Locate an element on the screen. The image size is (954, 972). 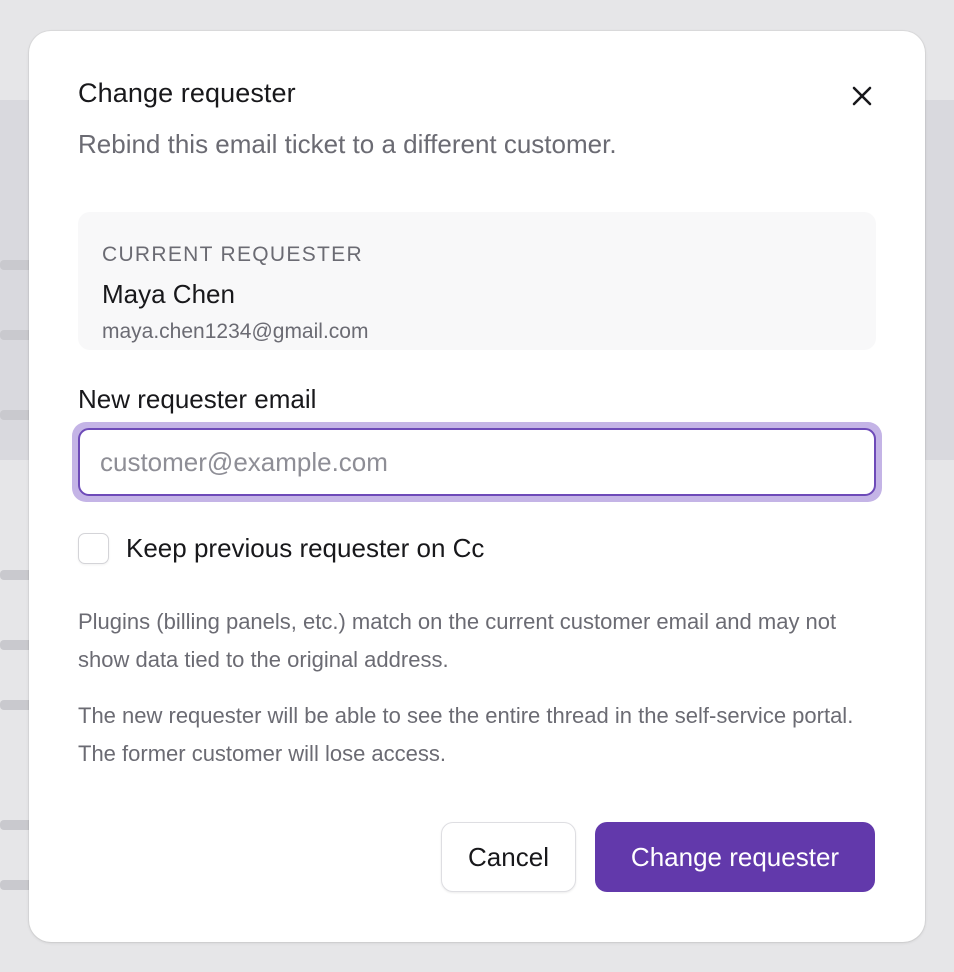
change-requester-button: Change requester is located at coordinates (735, 857).